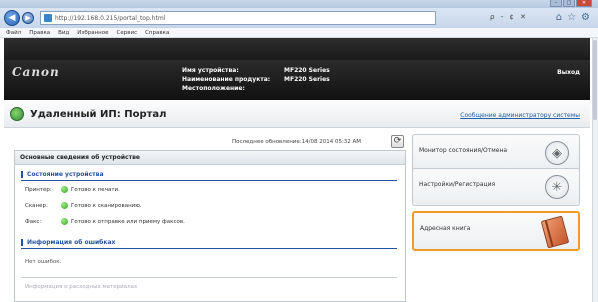  I want to click on back-button: ◀, so click(12, 18).